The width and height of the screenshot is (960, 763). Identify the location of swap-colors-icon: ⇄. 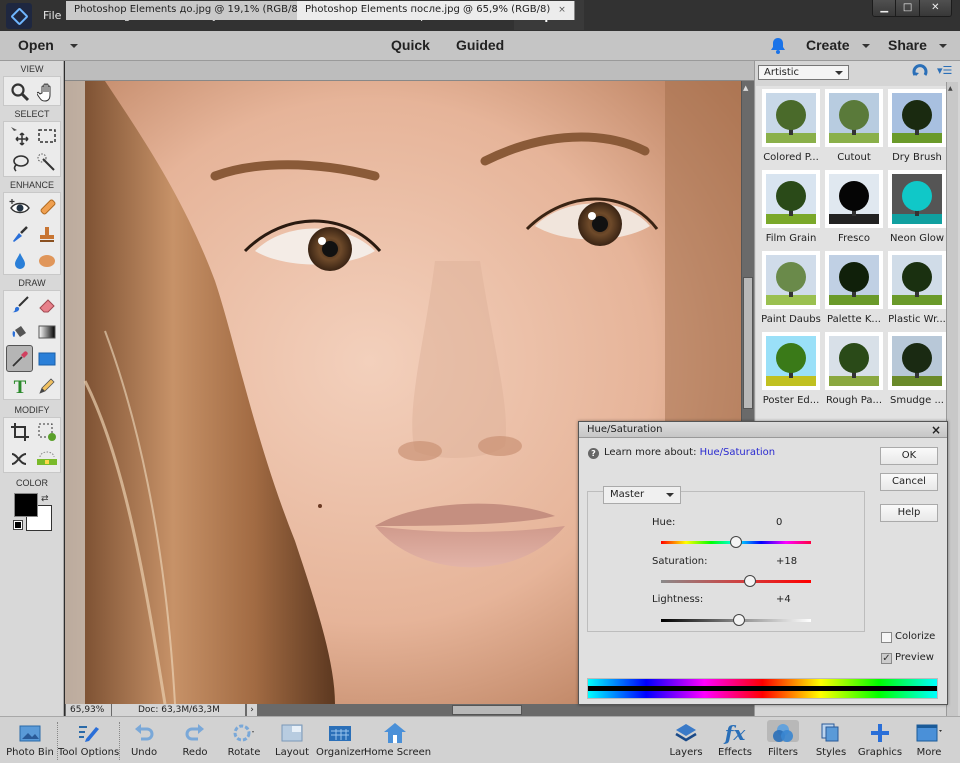
(45, 499).